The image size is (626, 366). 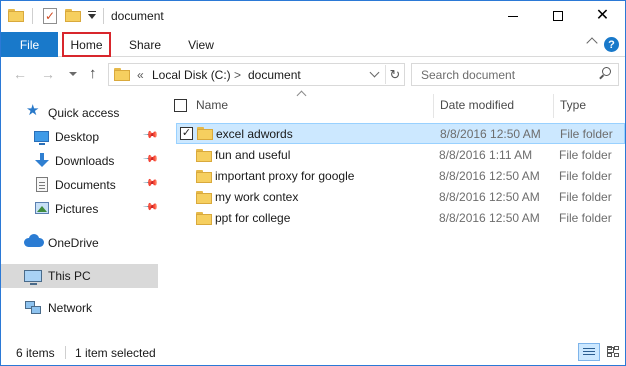 I want to click on network-icon, so click(x=33, y=308).